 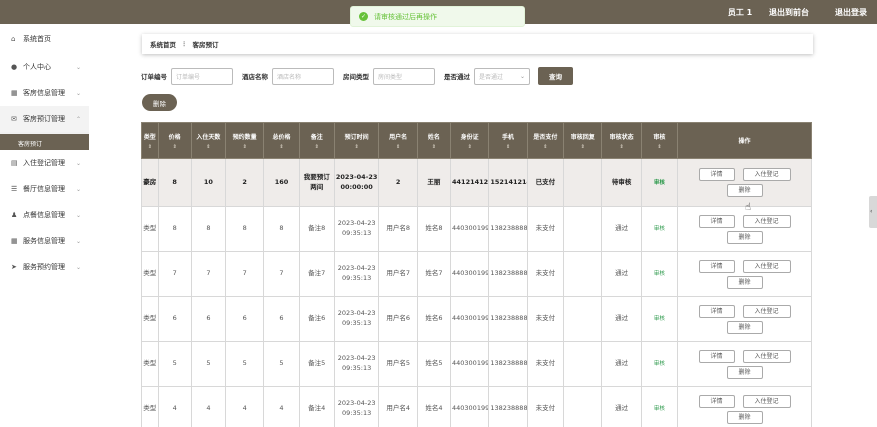 I want to click on column-header-label: 操作, so click(x=744, y=141).